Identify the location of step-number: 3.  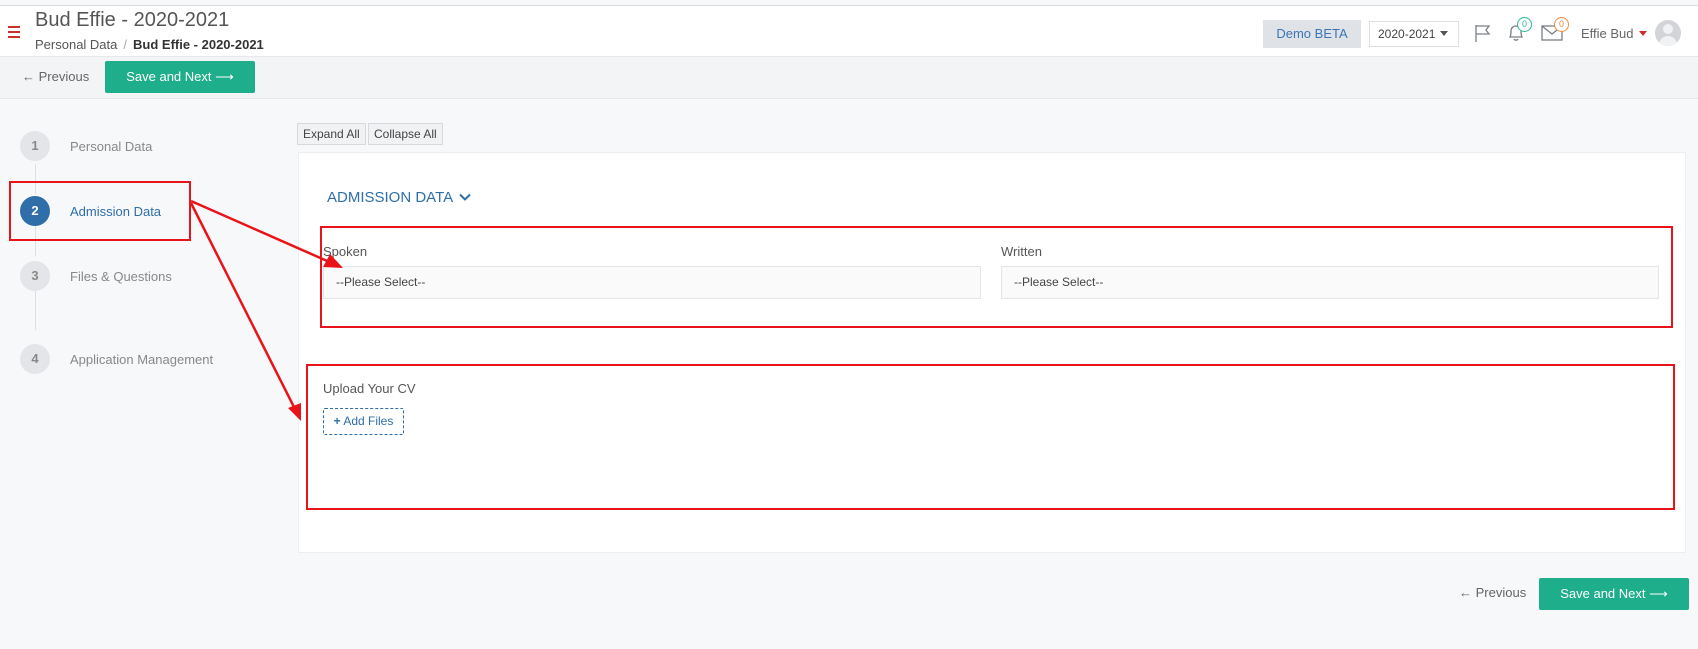
(35, 276).